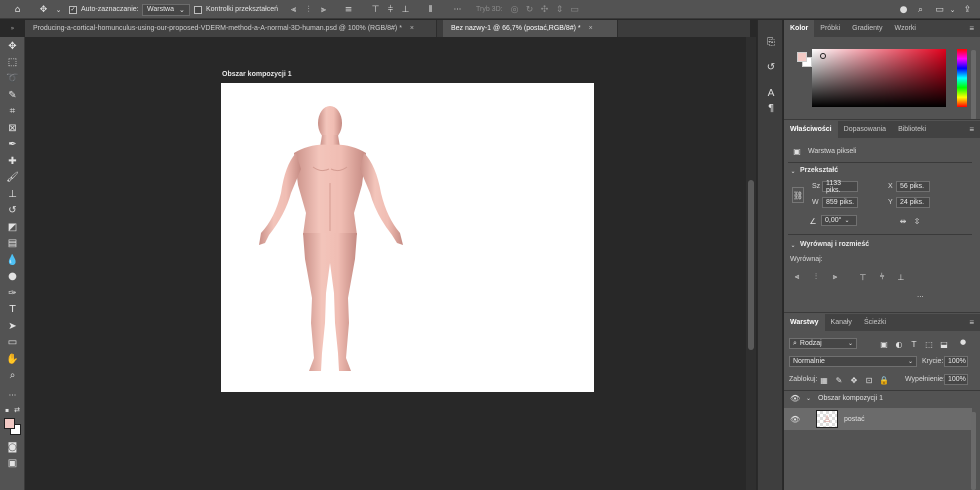 The width and height of the screenshot is (980, 490). What do you see at coordinates (236, 9) in the screenshot?
I see `transform-controls-checkbox: Kontrolki przekształceń` at bounding box center [236, 9].